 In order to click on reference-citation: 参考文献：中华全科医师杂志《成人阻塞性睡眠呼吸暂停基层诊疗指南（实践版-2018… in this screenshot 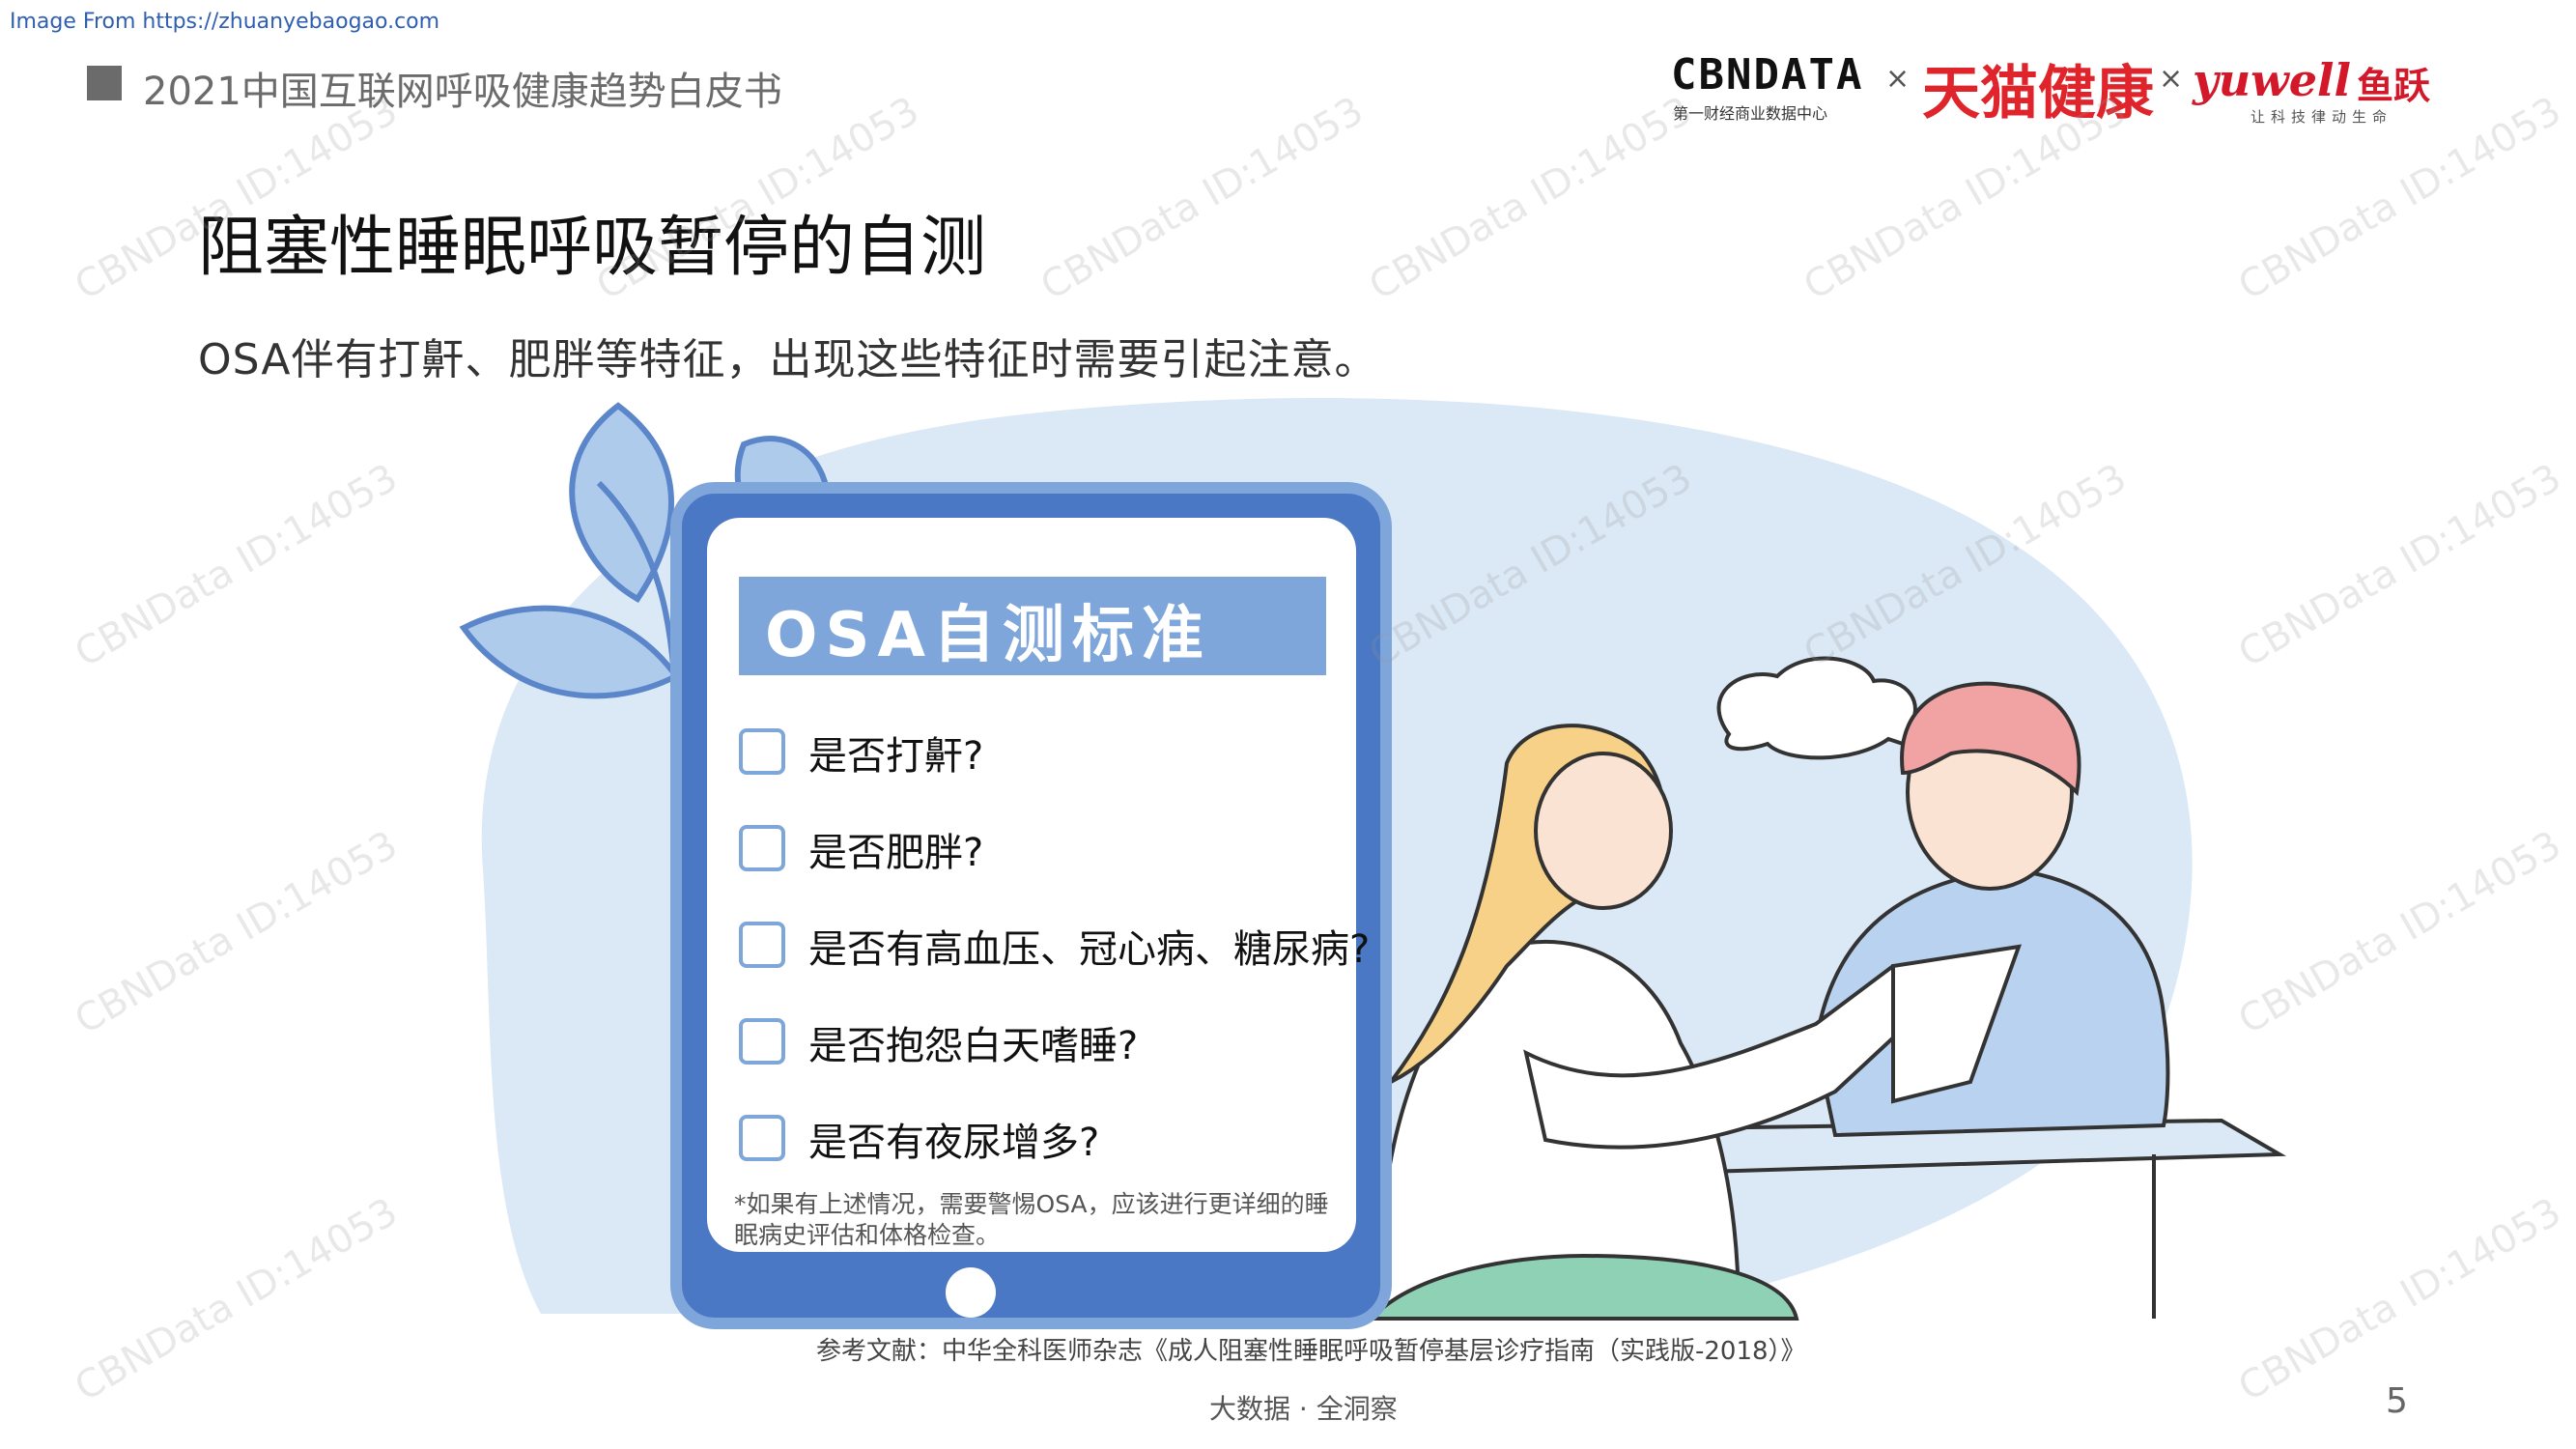, I will do `click(1311, 1351)`.